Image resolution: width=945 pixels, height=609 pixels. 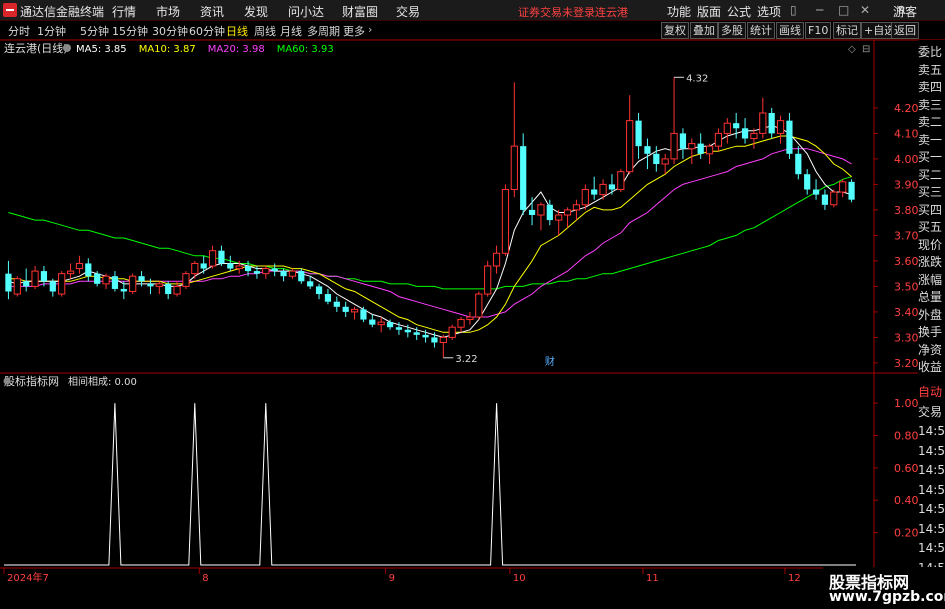 I want to click on quote-field-label: 卖四, so click(x=931, y=87).